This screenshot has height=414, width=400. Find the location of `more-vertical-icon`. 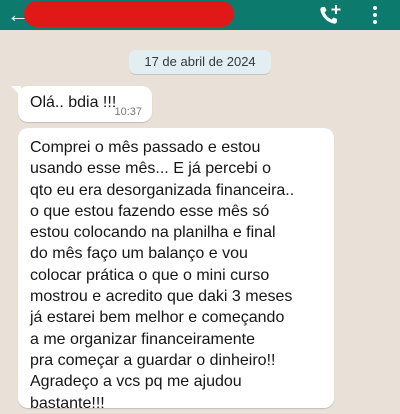

more-vertical-icon is located at coordinates (375, 15).